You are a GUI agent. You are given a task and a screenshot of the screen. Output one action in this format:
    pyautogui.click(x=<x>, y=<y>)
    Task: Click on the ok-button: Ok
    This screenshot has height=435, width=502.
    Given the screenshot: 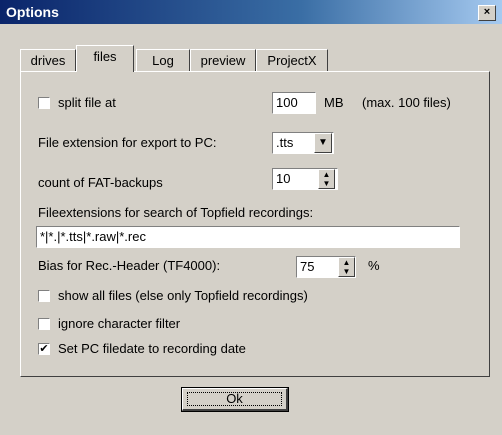 What is the action you would take?
    pyautogui.click(x=235, y=399)
    